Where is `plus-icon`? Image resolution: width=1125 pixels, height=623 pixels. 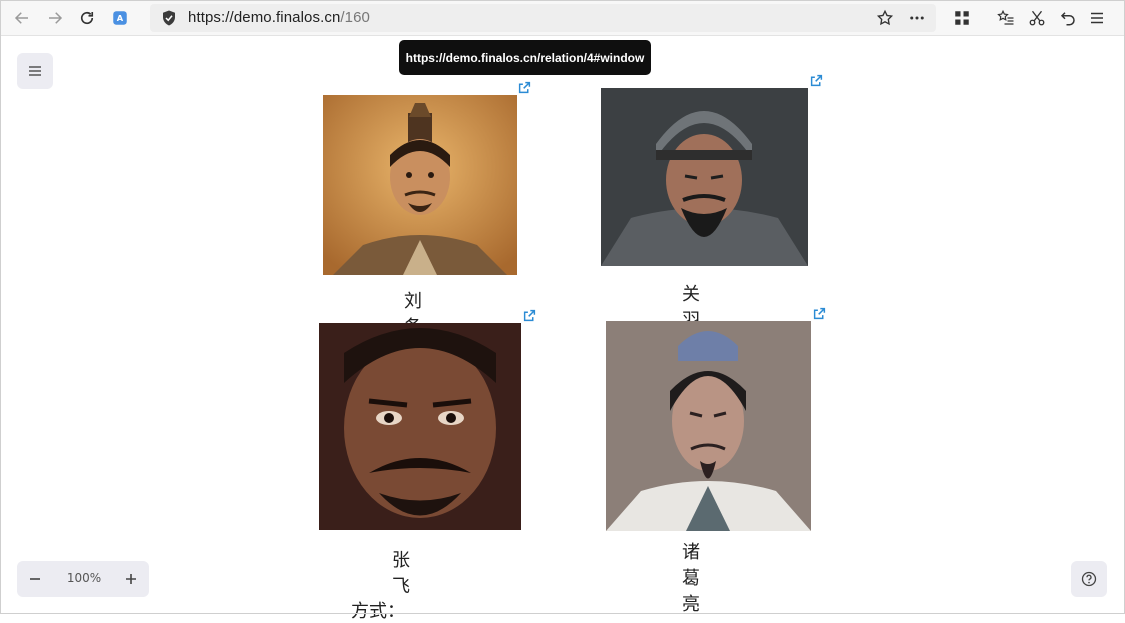 plus-icon is located at coordinates (131, 579).